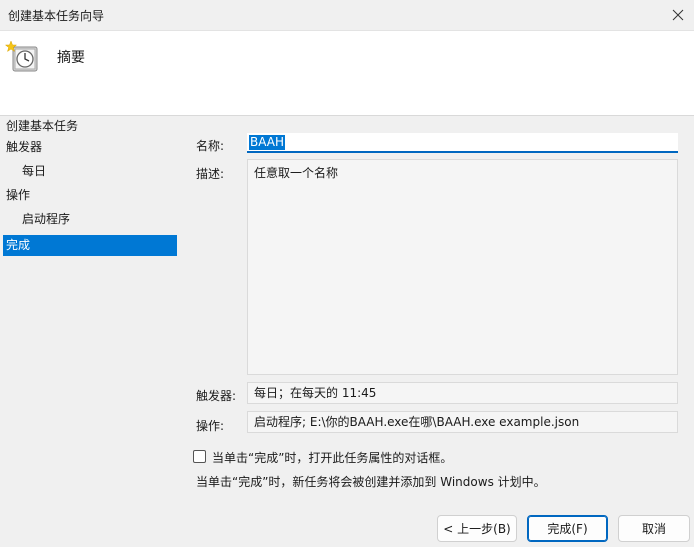 The height and width of the screenshot is (547, 694). I want to click on trigger-value: 每日；在每天的 11:45, so click(462, 393).